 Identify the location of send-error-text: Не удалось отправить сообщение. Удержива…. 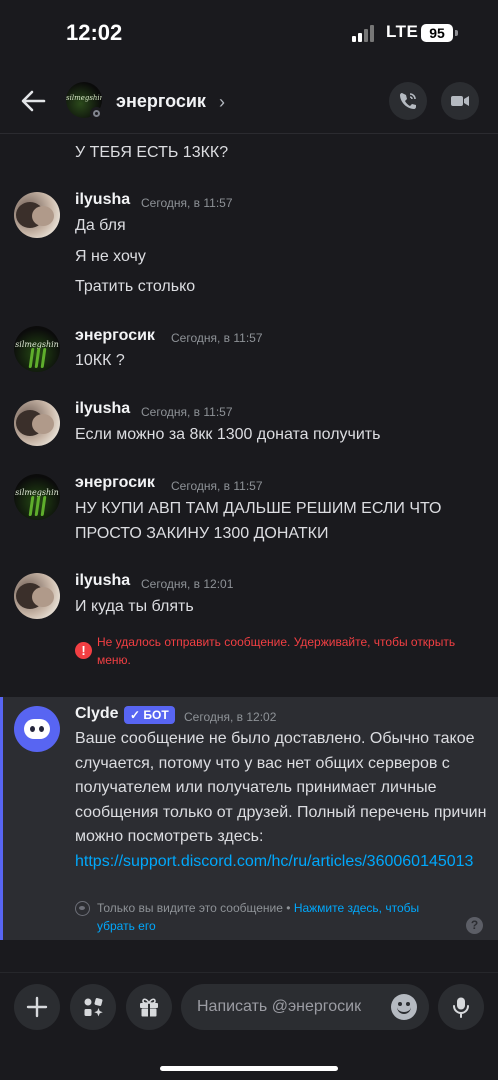
(282, 651).